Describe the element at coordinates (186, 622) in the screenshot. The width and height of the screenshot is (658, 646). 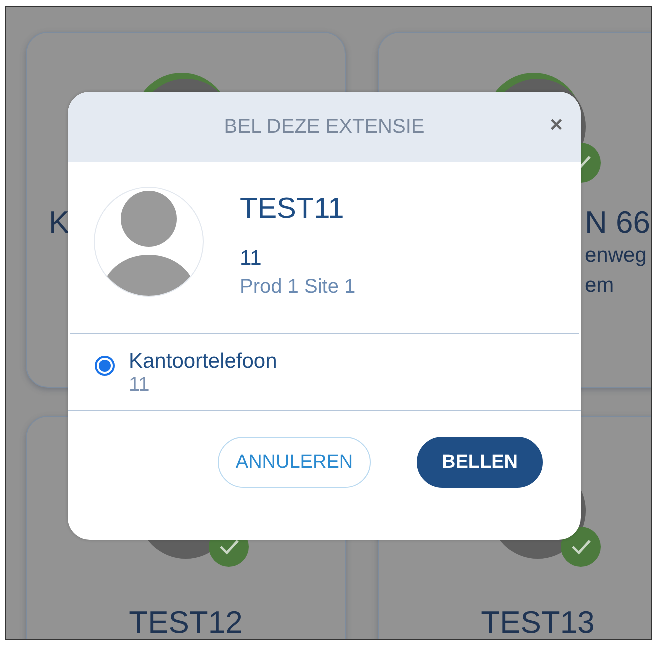
I see `contact-name: TEST12` at that location.